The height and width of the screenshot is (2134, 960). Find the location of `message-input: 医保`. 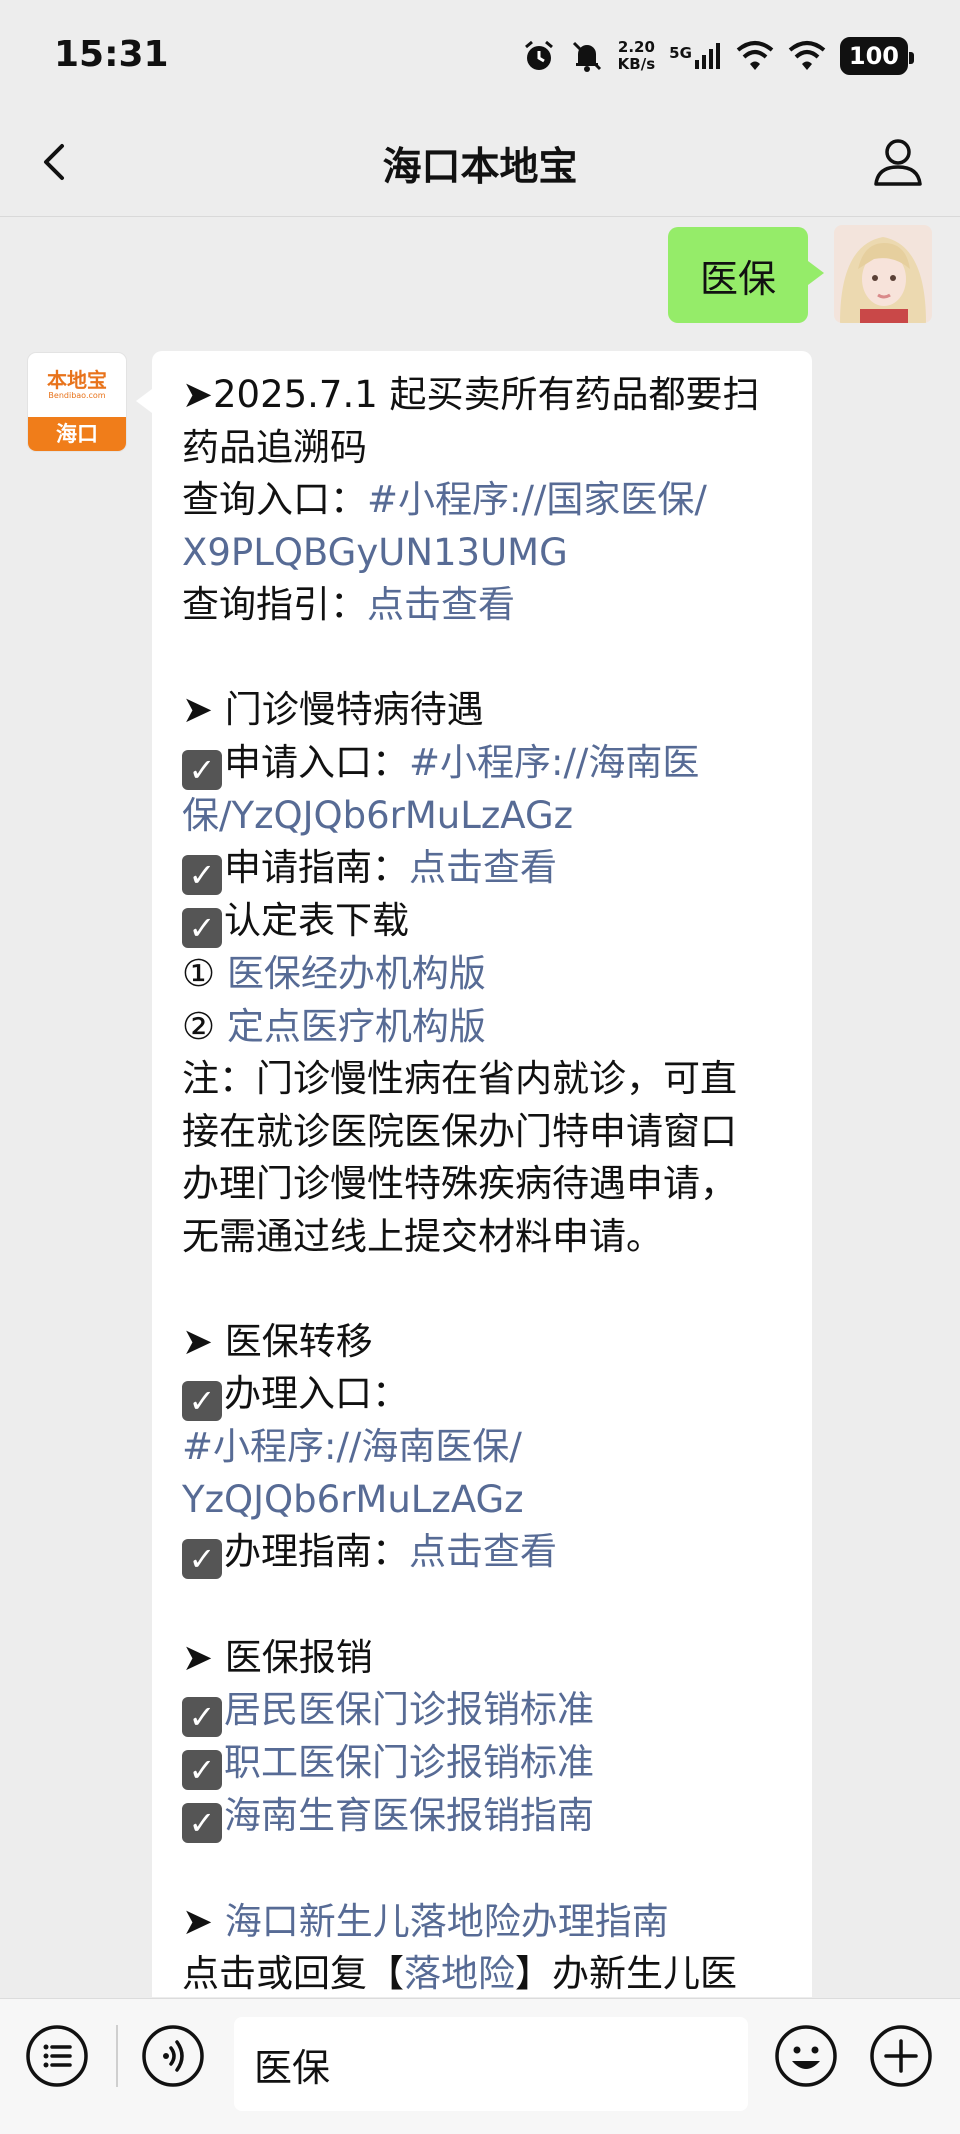

message-input: 医保 is located at coordinates (491, 2064).